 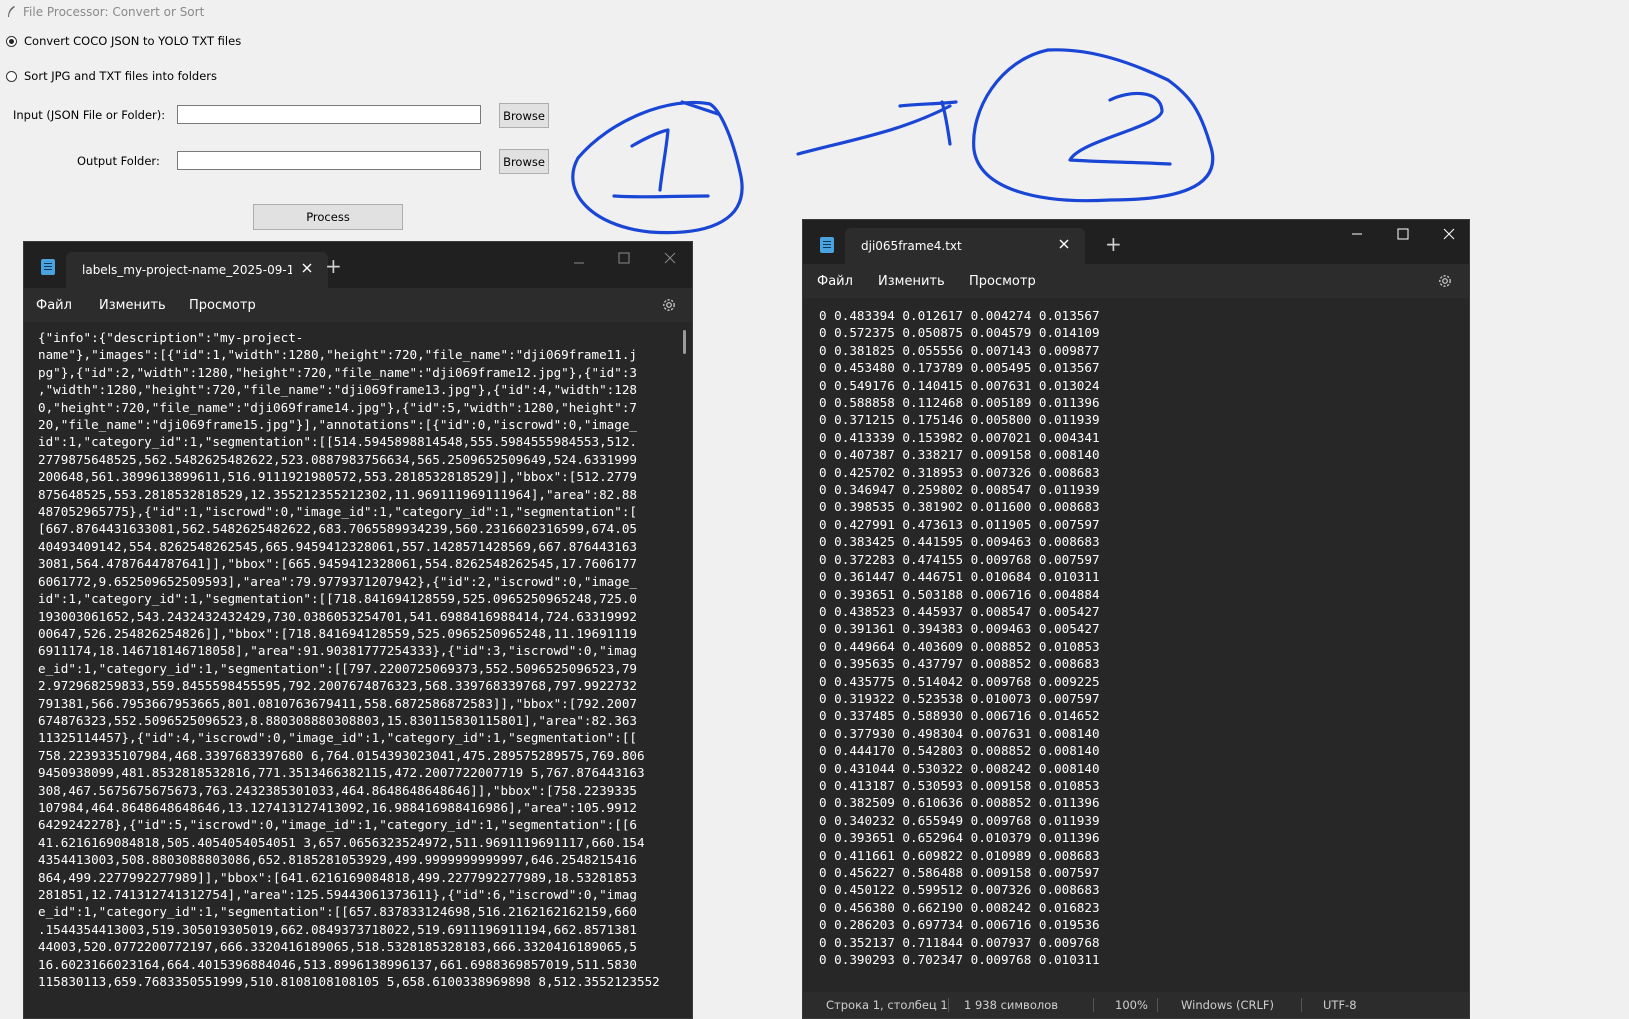 I want to click on radio-indicator-selected, so click(x=11, y=41).